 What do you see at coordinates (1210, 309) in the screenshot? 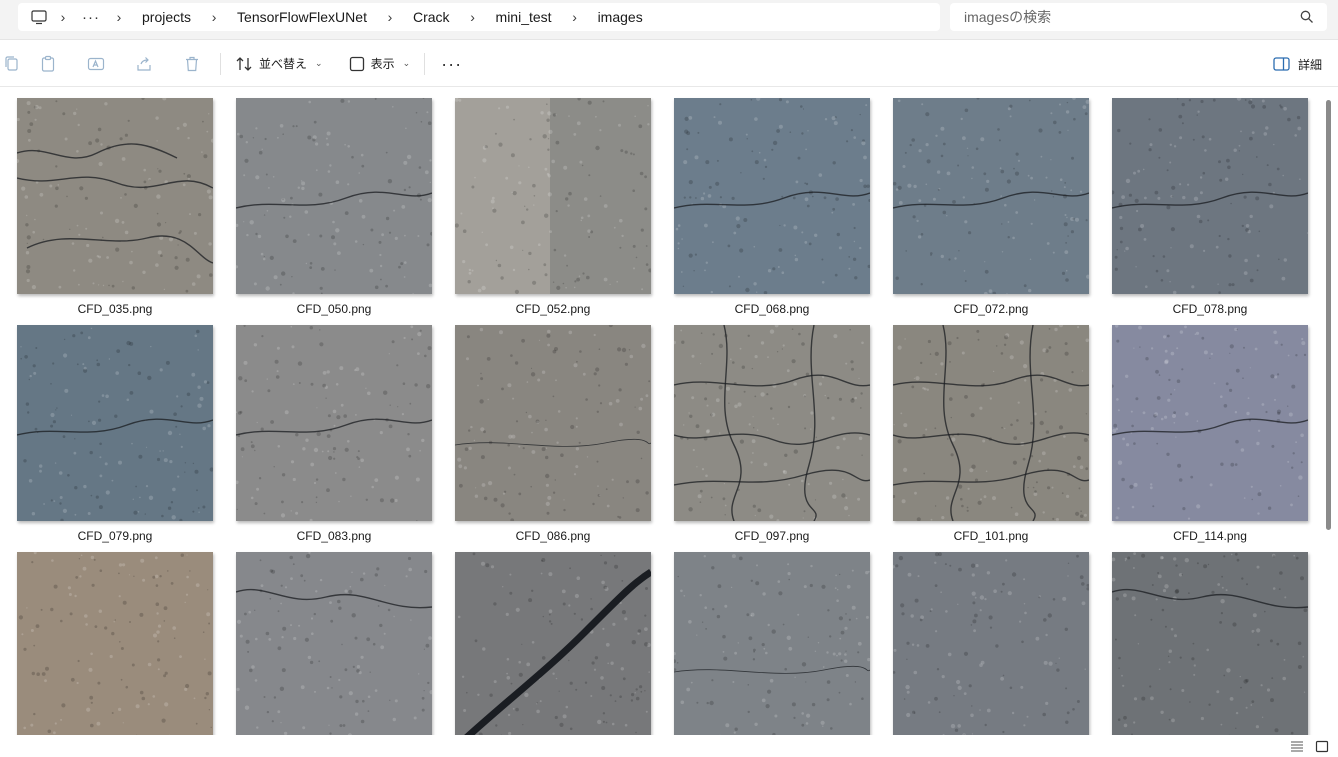
I see `file-name: CFD_078.png` at bounding box center [1210, 309].